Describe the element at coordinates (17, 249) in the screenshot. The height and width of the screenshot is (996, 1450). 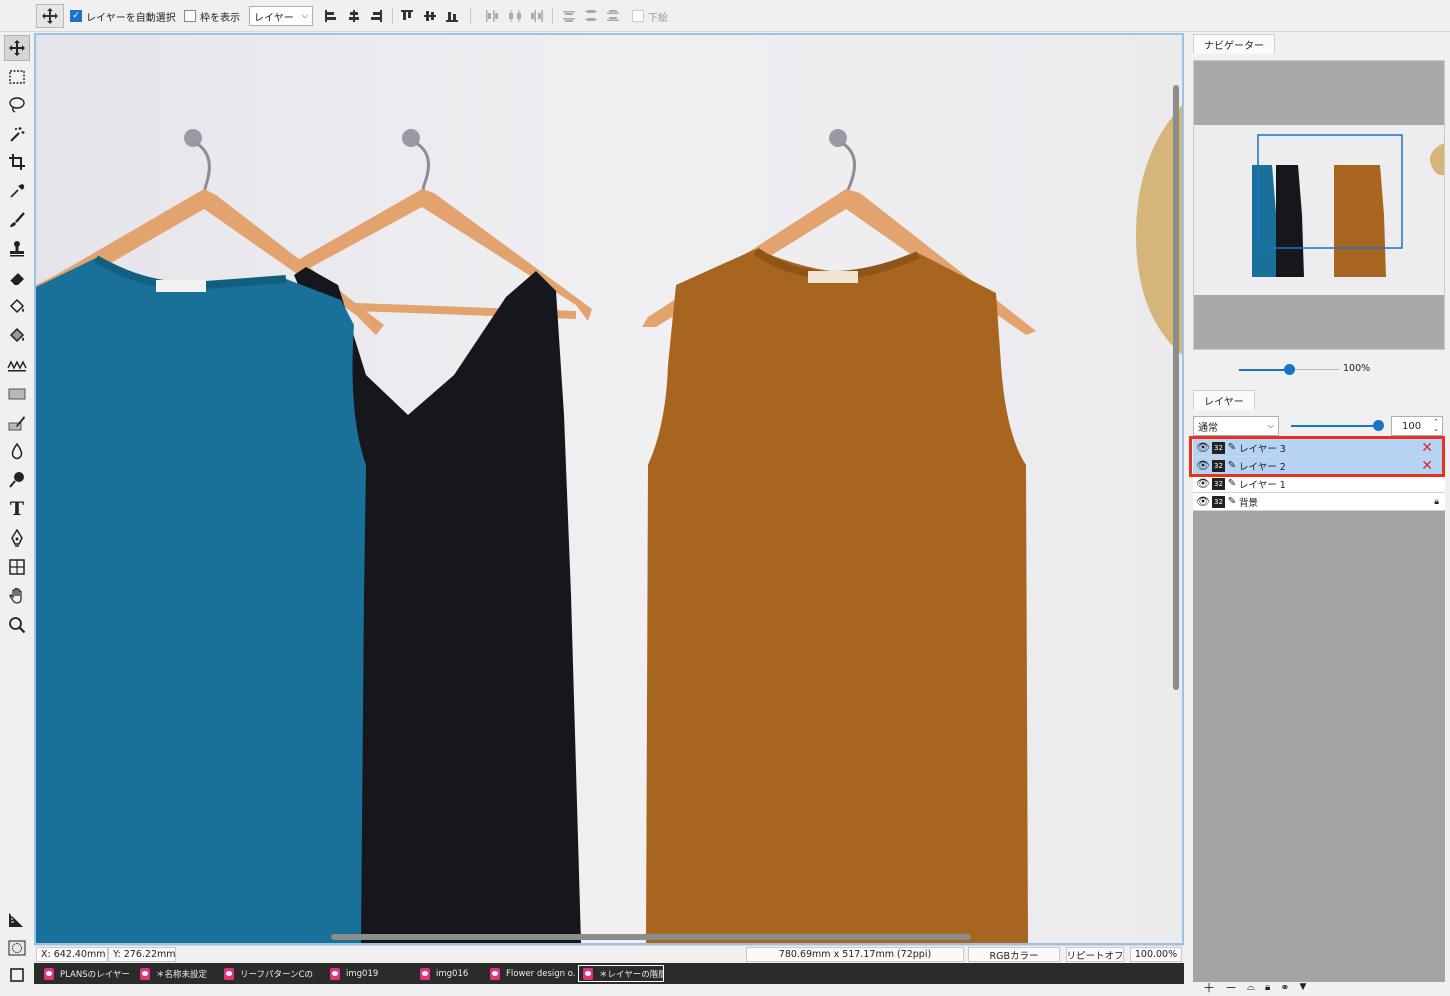
I see `tool-stamp` at that location.